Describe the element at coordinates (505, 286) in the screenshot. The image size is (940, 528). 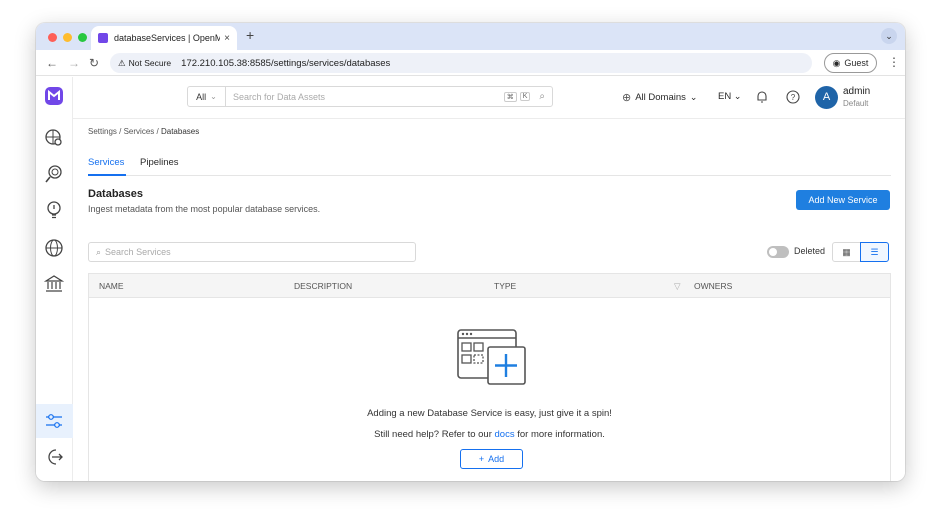
I see `column-header-type: TYPE` at that location.